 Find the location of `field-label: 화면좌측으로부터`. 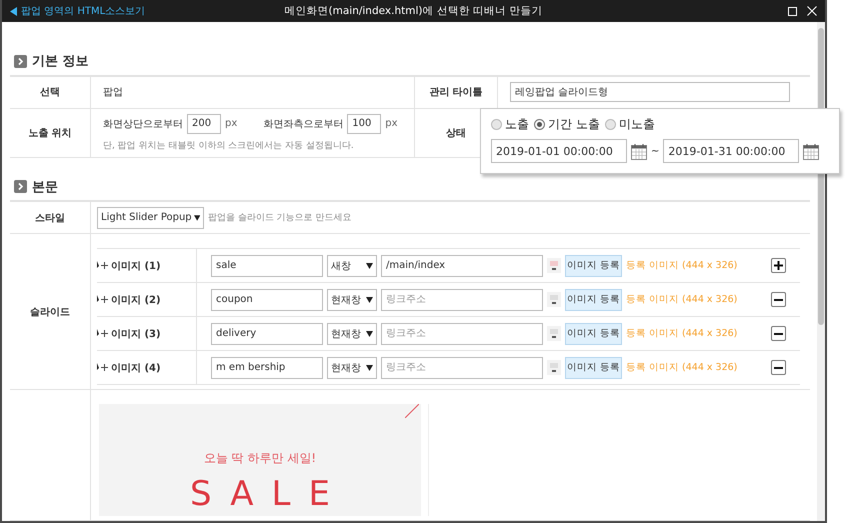

field-label: 화면좌측으로부터 is located at coordinates (303, 124).